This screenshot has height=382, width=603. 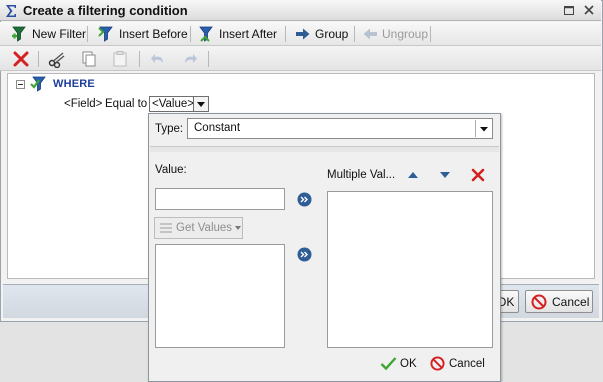 What do you see at coordinates (153, 34) in the screenshot?
I see `insert-before-label: Insert Before` at bounding box center [153, 34].